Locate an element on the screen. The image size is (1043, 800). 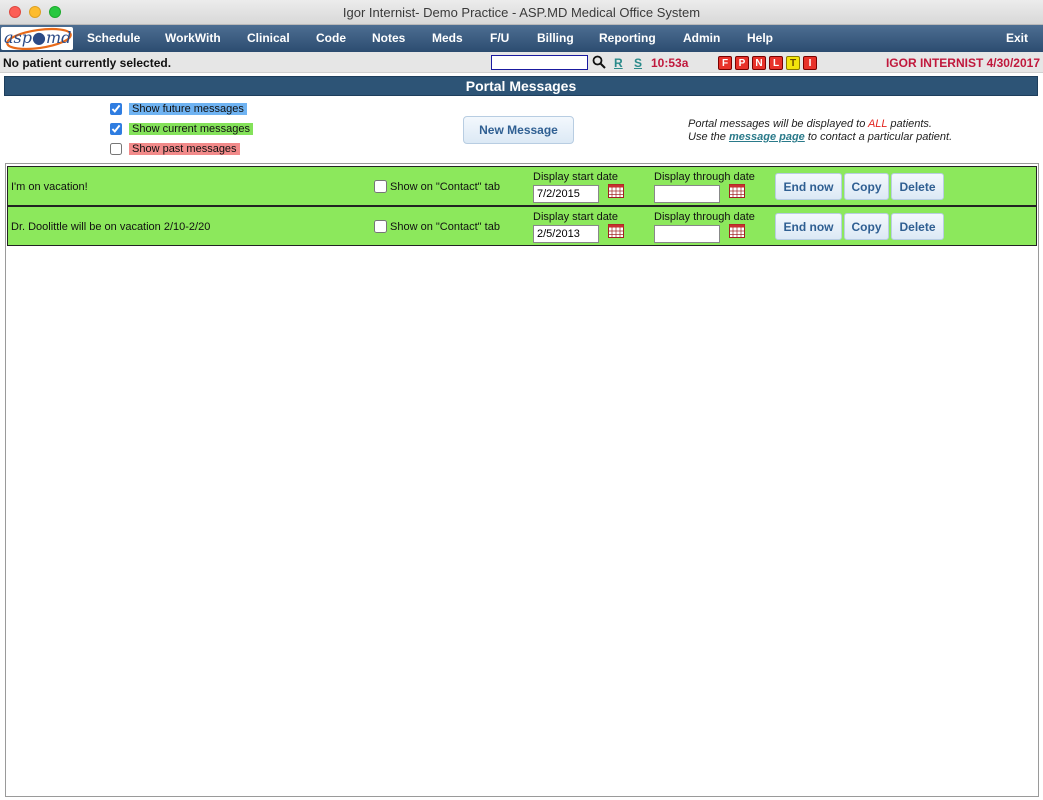
current-checkbox is located at coordinates (116, 129).